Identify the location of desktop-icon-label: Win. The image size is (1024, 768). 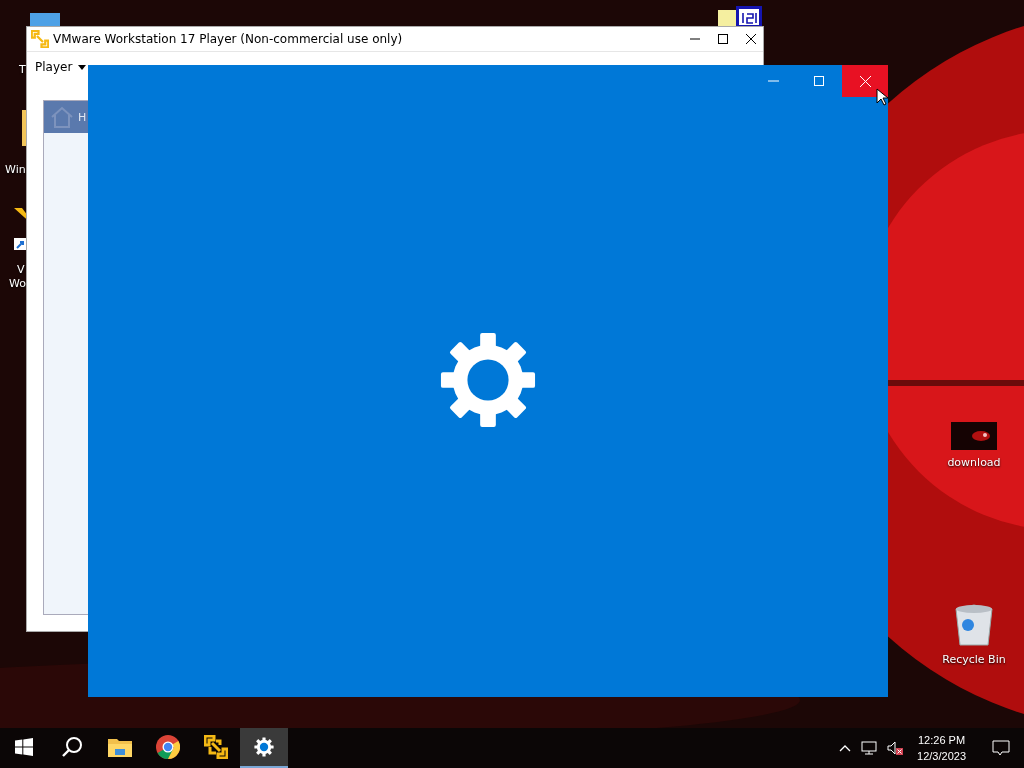
(15, 169).